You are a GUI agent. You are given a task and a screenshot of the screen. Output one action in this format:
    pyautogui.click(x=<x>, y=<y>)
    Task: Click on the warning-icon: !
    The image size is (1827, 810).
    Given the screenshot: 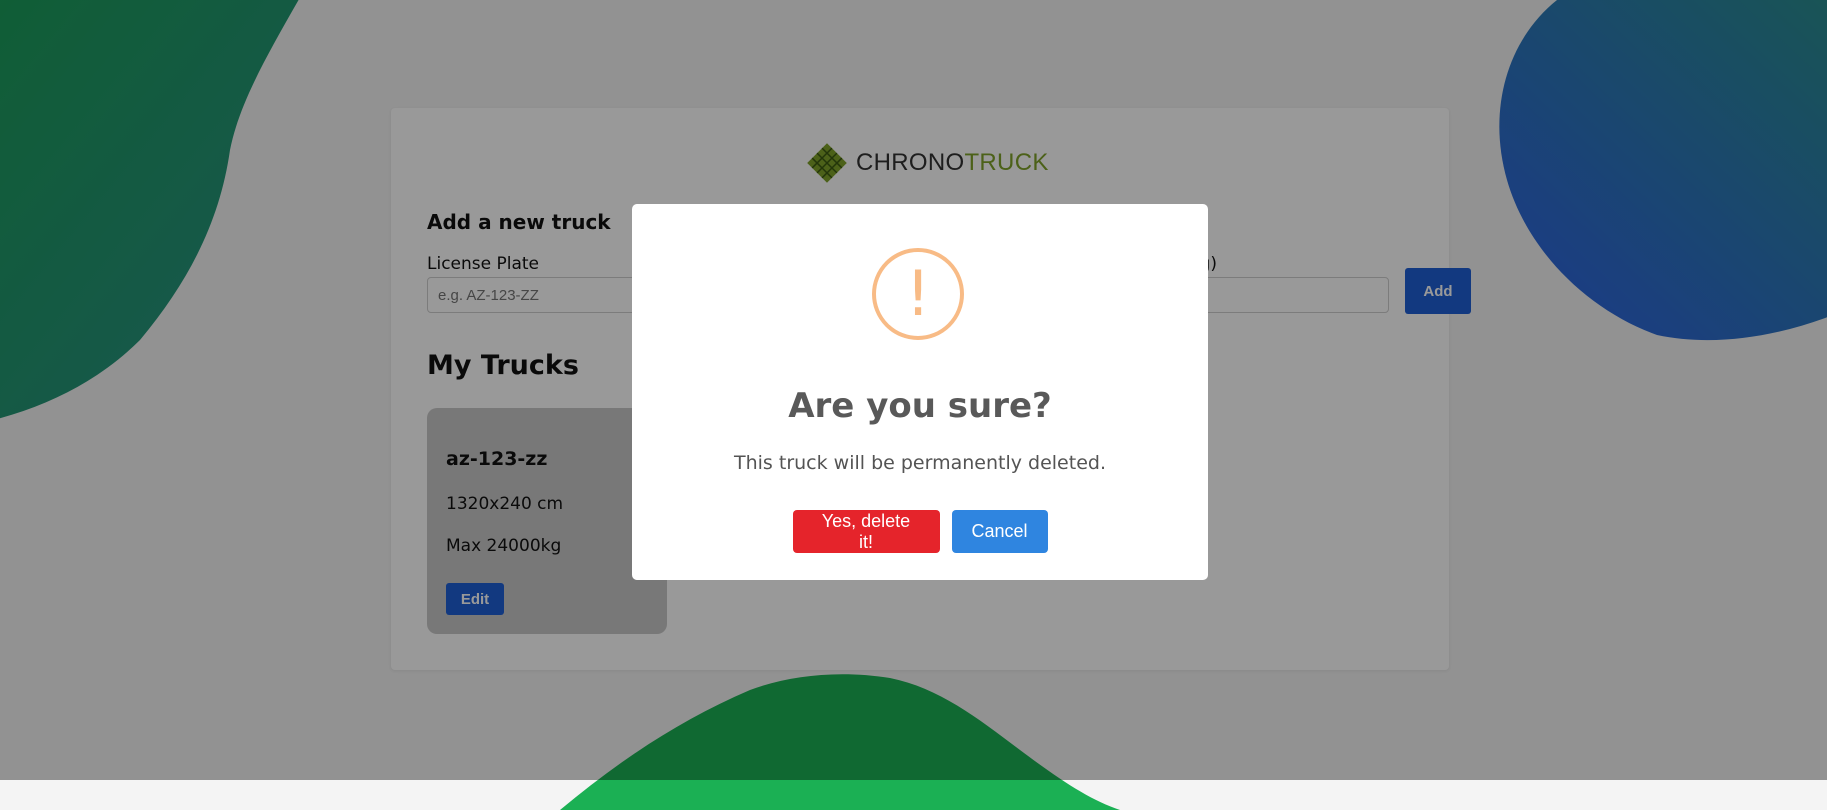 What is the action you would take?
    pyautogui.click(x=918, y=294)
    